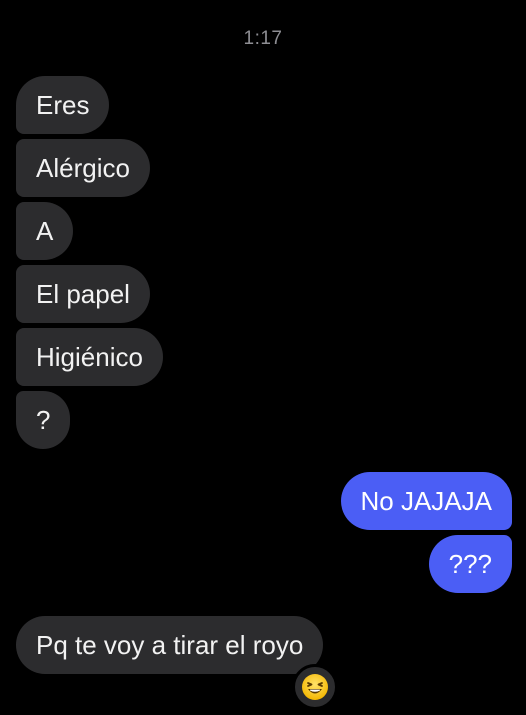 This screenshot has height=715, width=526. I want to click on message-bubble-received: Higiénico, so click(89, 357).